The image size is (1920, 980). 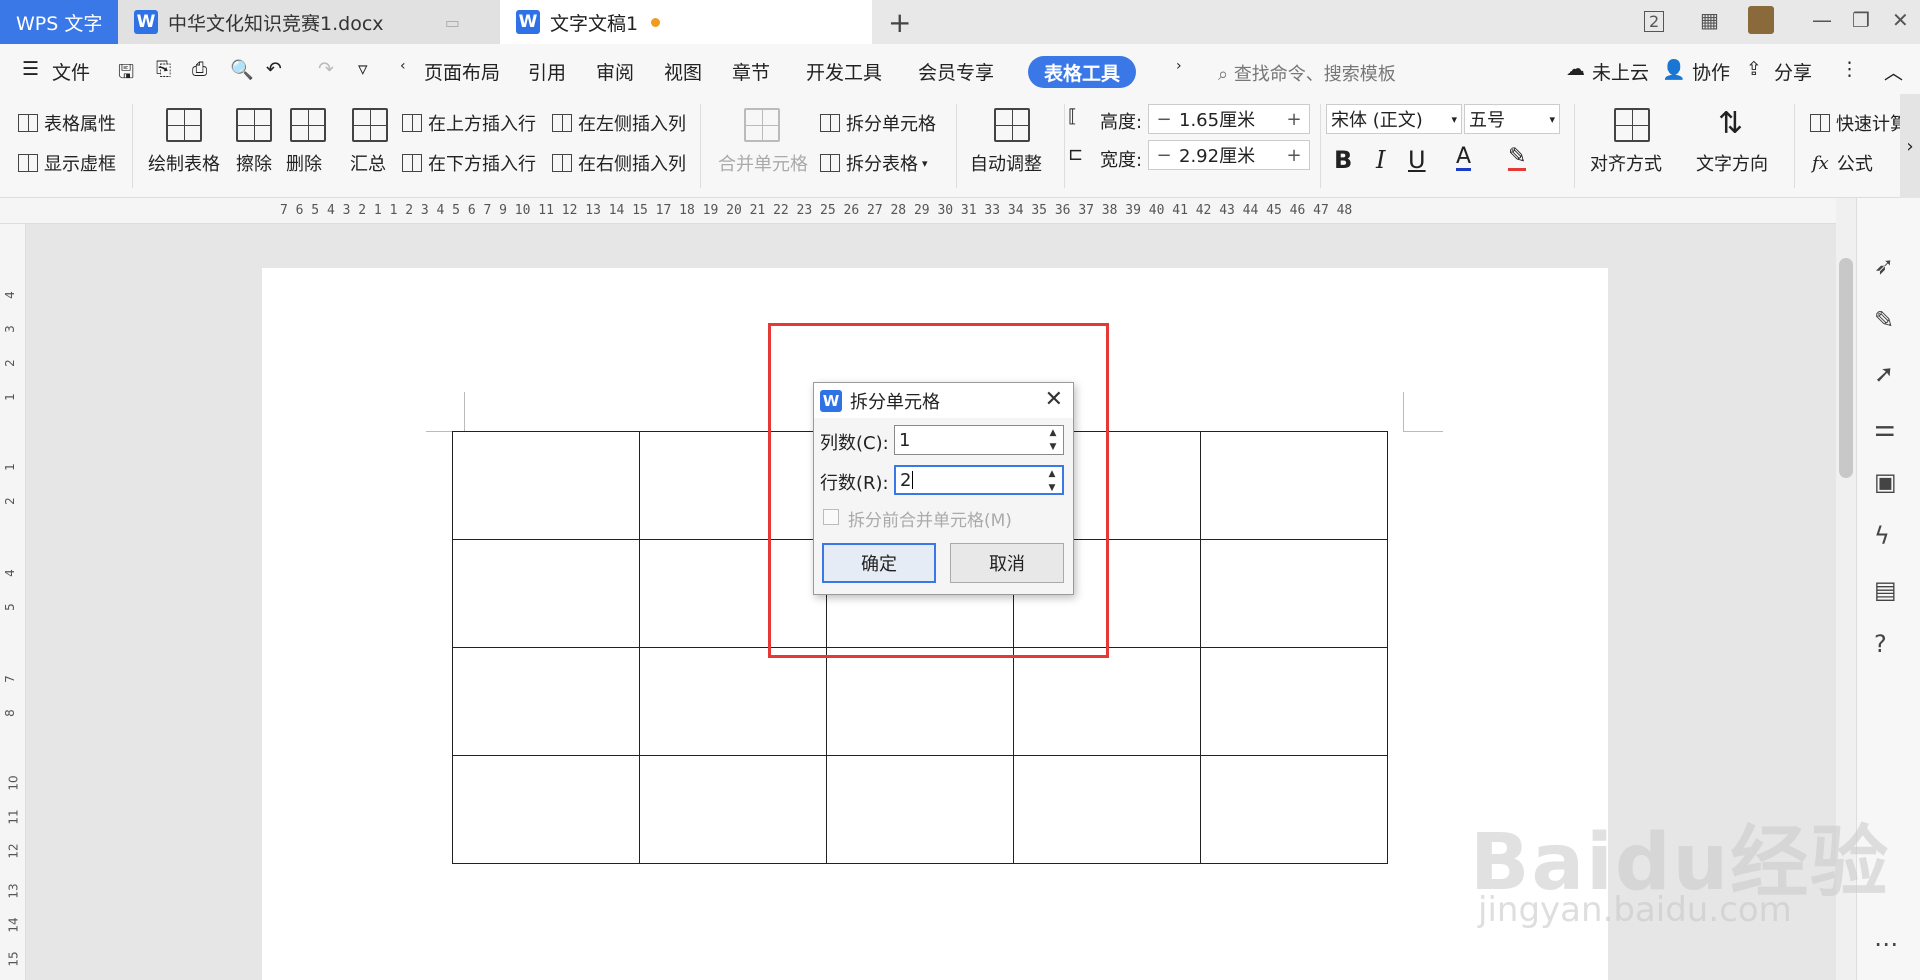 What do you see at coordinates (1885, 482) in the screenshot?
I see `image-edit-icon: ▣` at bounding box center [1885, 482].